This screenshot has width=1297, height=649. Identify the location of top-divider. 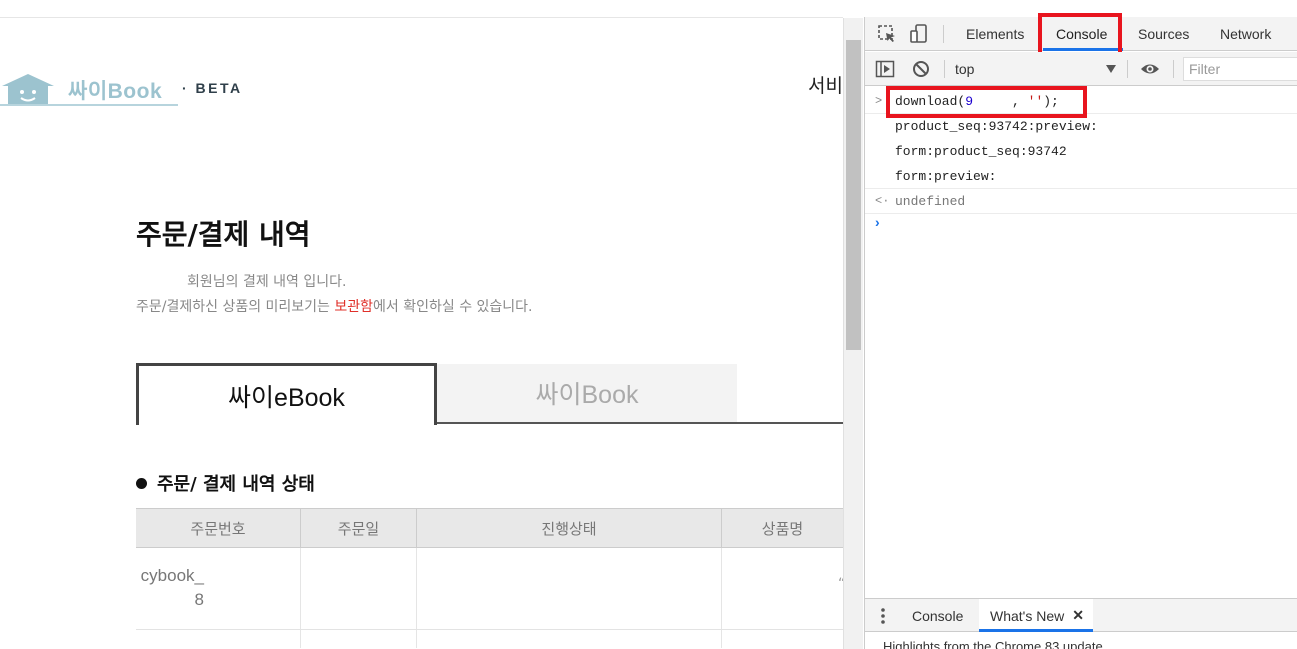
(421, 17).